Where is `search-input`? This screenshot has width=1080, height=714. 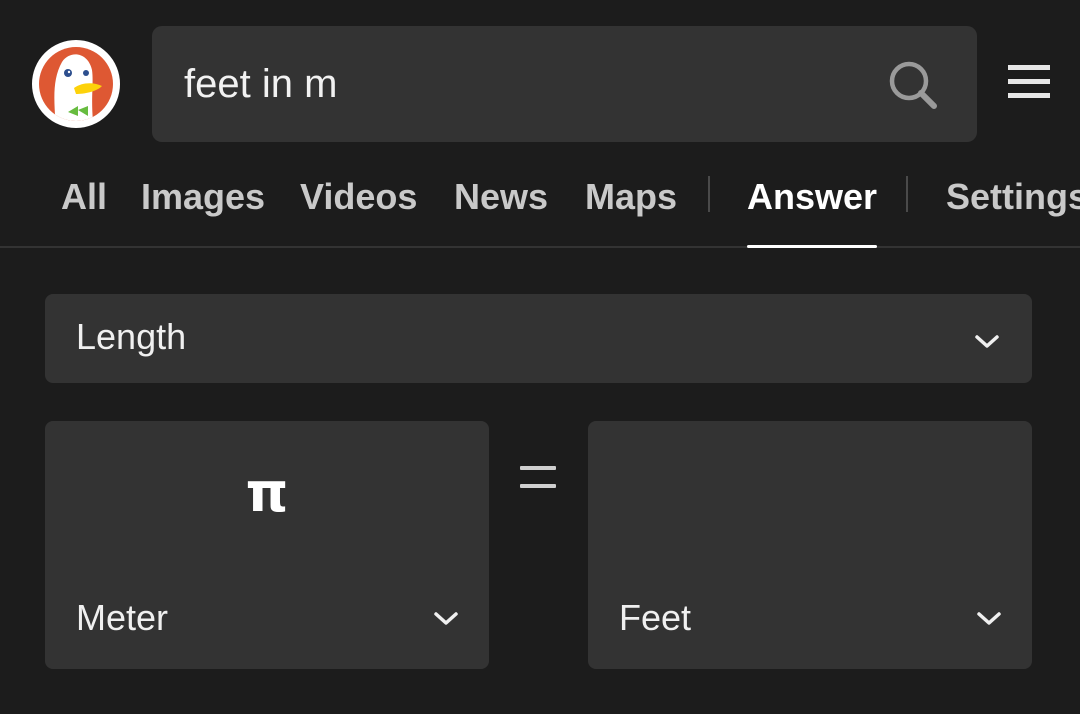 search-input is located at coordinates (524, 84).